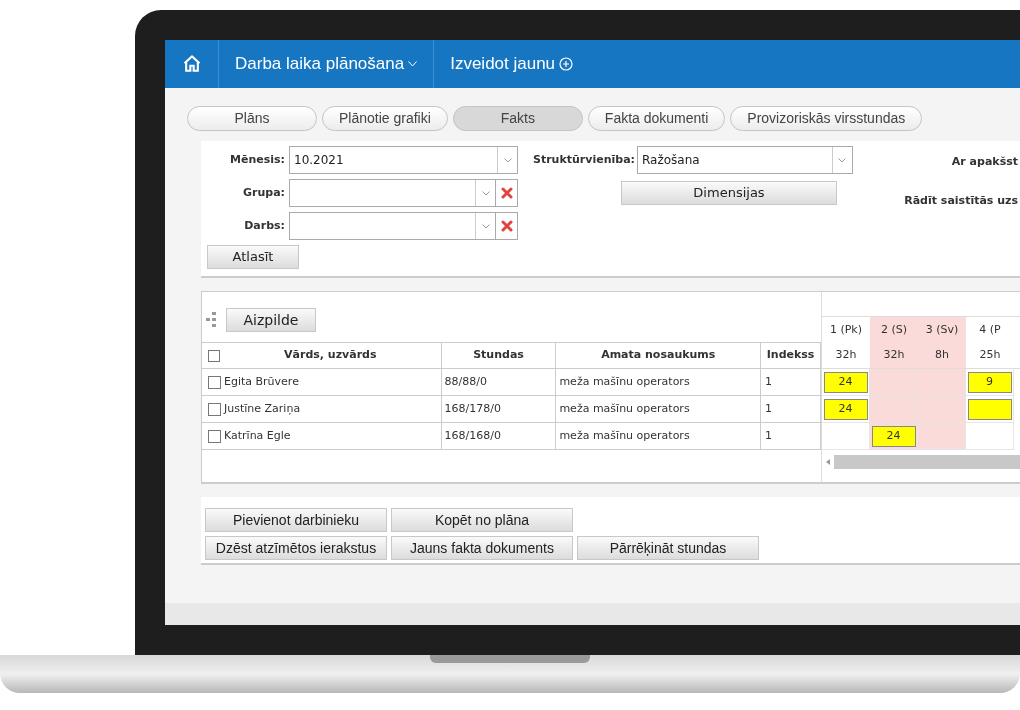 This screenshot has height=710, width=1020. What do you see at coordinates (257, 159) in the screenshot?
I see `field-label: Mēnesis:` at bounding box center [257, 159].